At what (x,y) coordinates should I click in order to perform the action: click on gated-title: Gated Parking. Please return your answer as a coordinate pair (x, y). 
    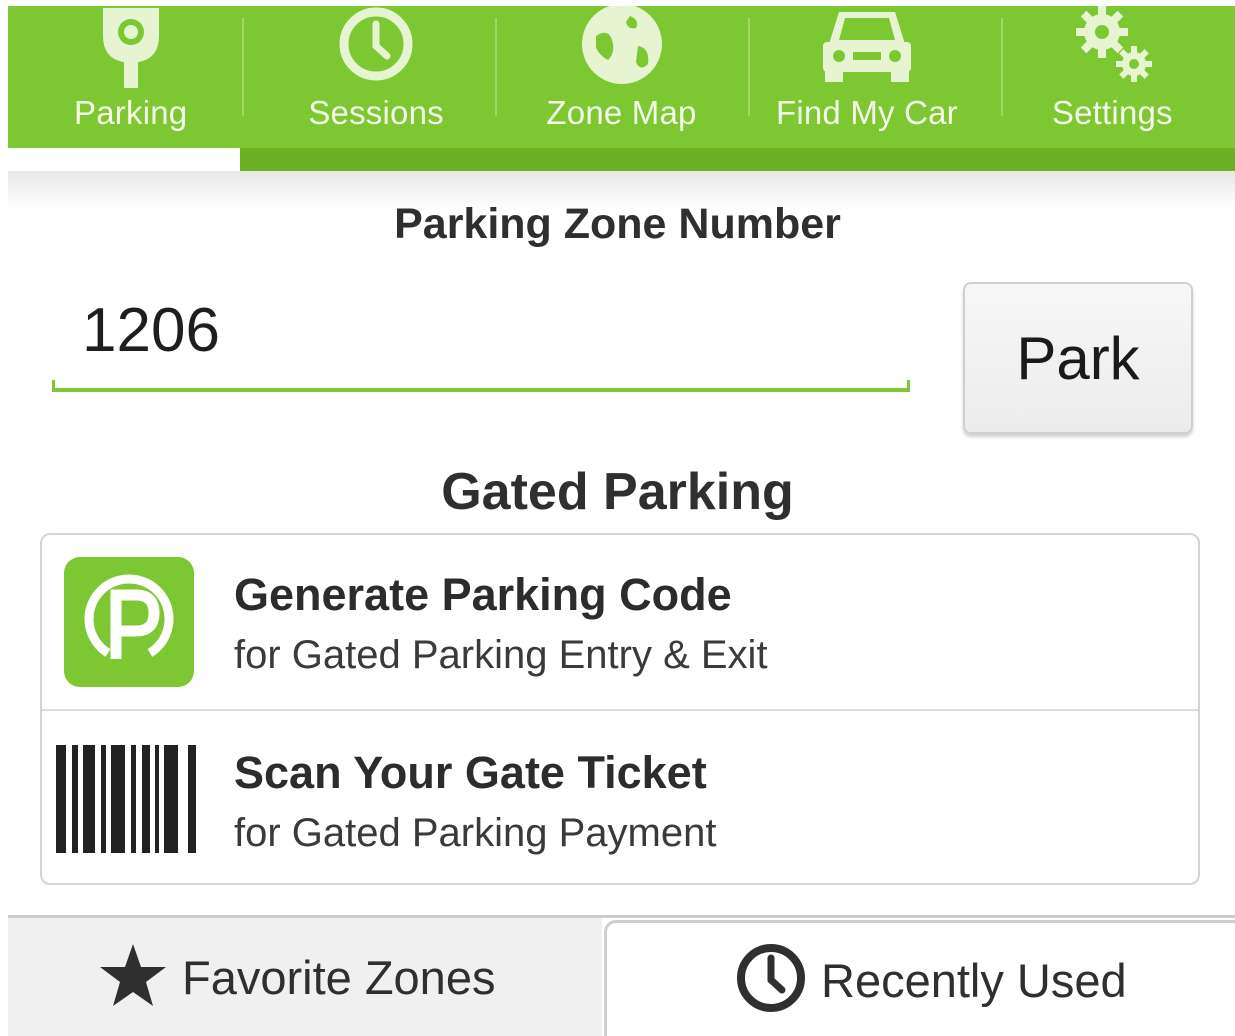
    Looking at the image, I should click on (617, 492).